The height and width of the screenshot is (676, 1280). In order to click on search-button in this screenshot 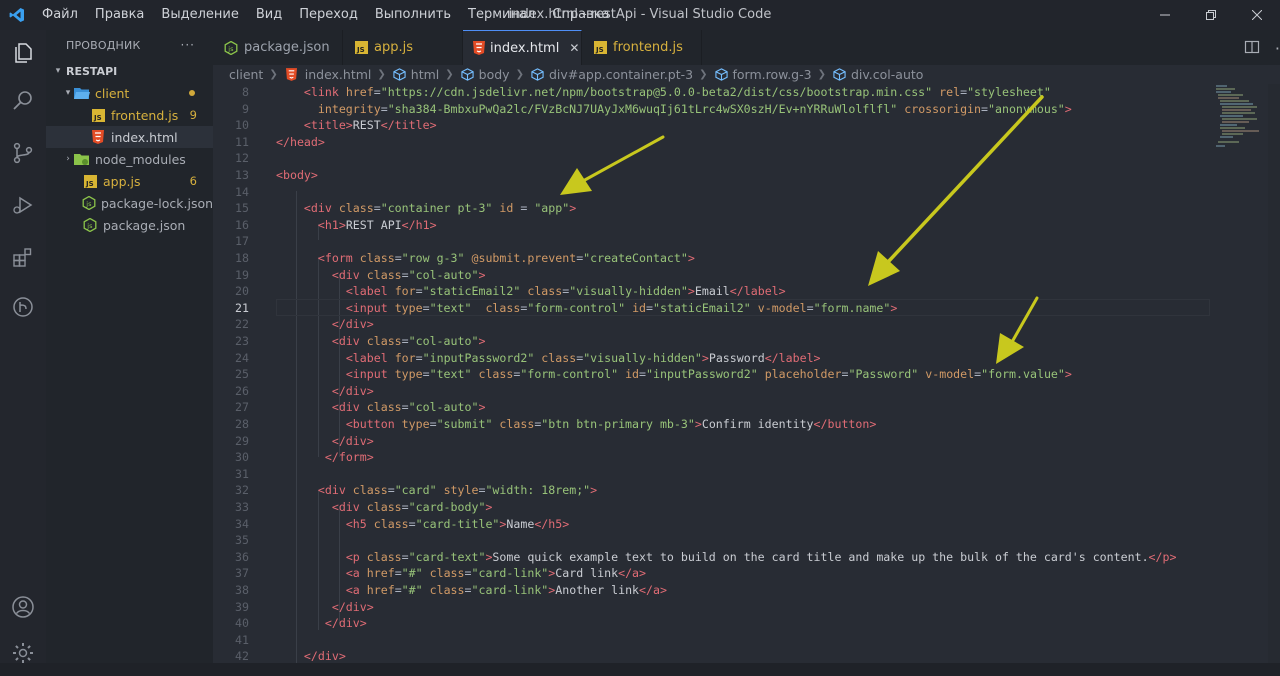, I will do `click(23, 101)`.